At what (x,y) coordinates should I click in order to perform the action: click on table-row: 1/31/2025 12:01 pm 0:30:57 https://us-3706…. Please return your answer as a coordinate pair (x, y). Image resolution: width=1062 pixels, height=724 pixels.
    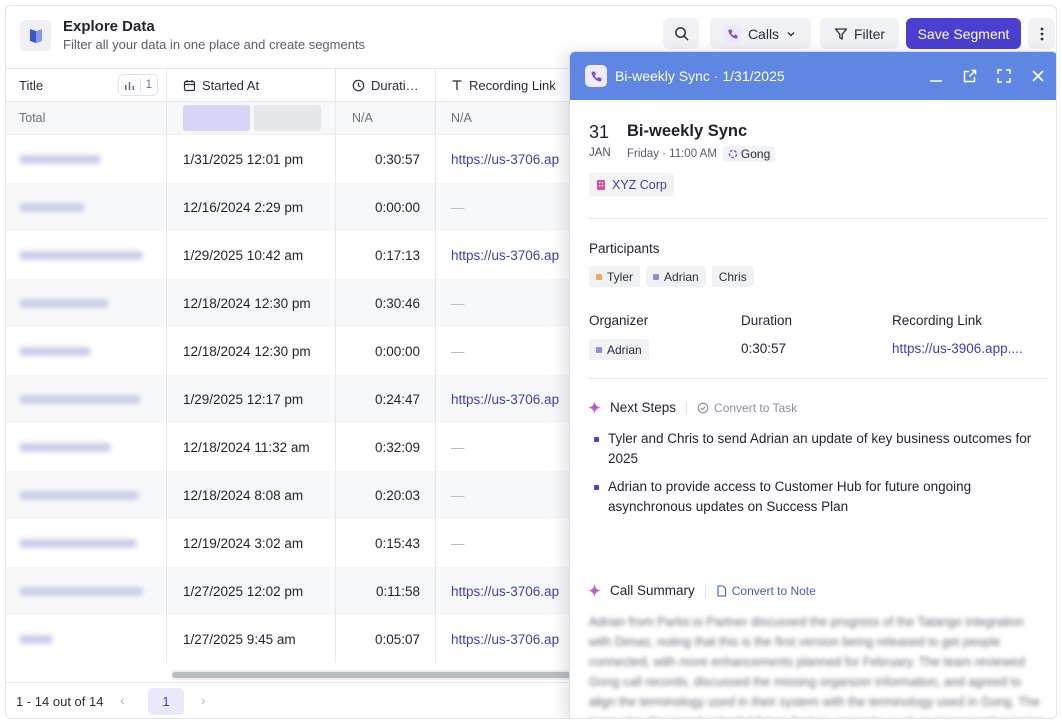
    Looking at the image, I should click on (291, 159).